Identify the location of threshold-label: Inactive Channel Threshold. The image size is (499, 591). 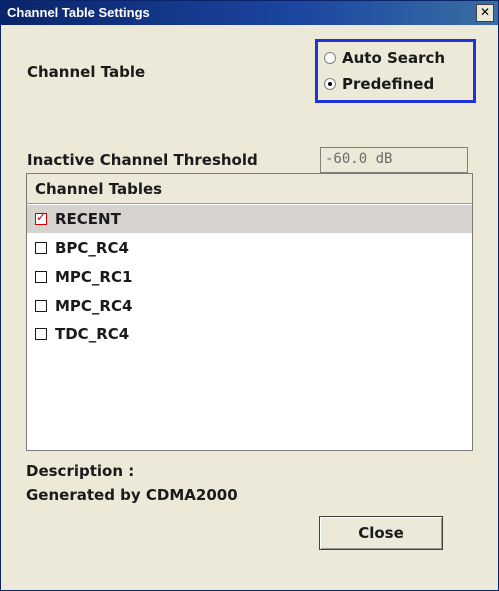
(142, 160).